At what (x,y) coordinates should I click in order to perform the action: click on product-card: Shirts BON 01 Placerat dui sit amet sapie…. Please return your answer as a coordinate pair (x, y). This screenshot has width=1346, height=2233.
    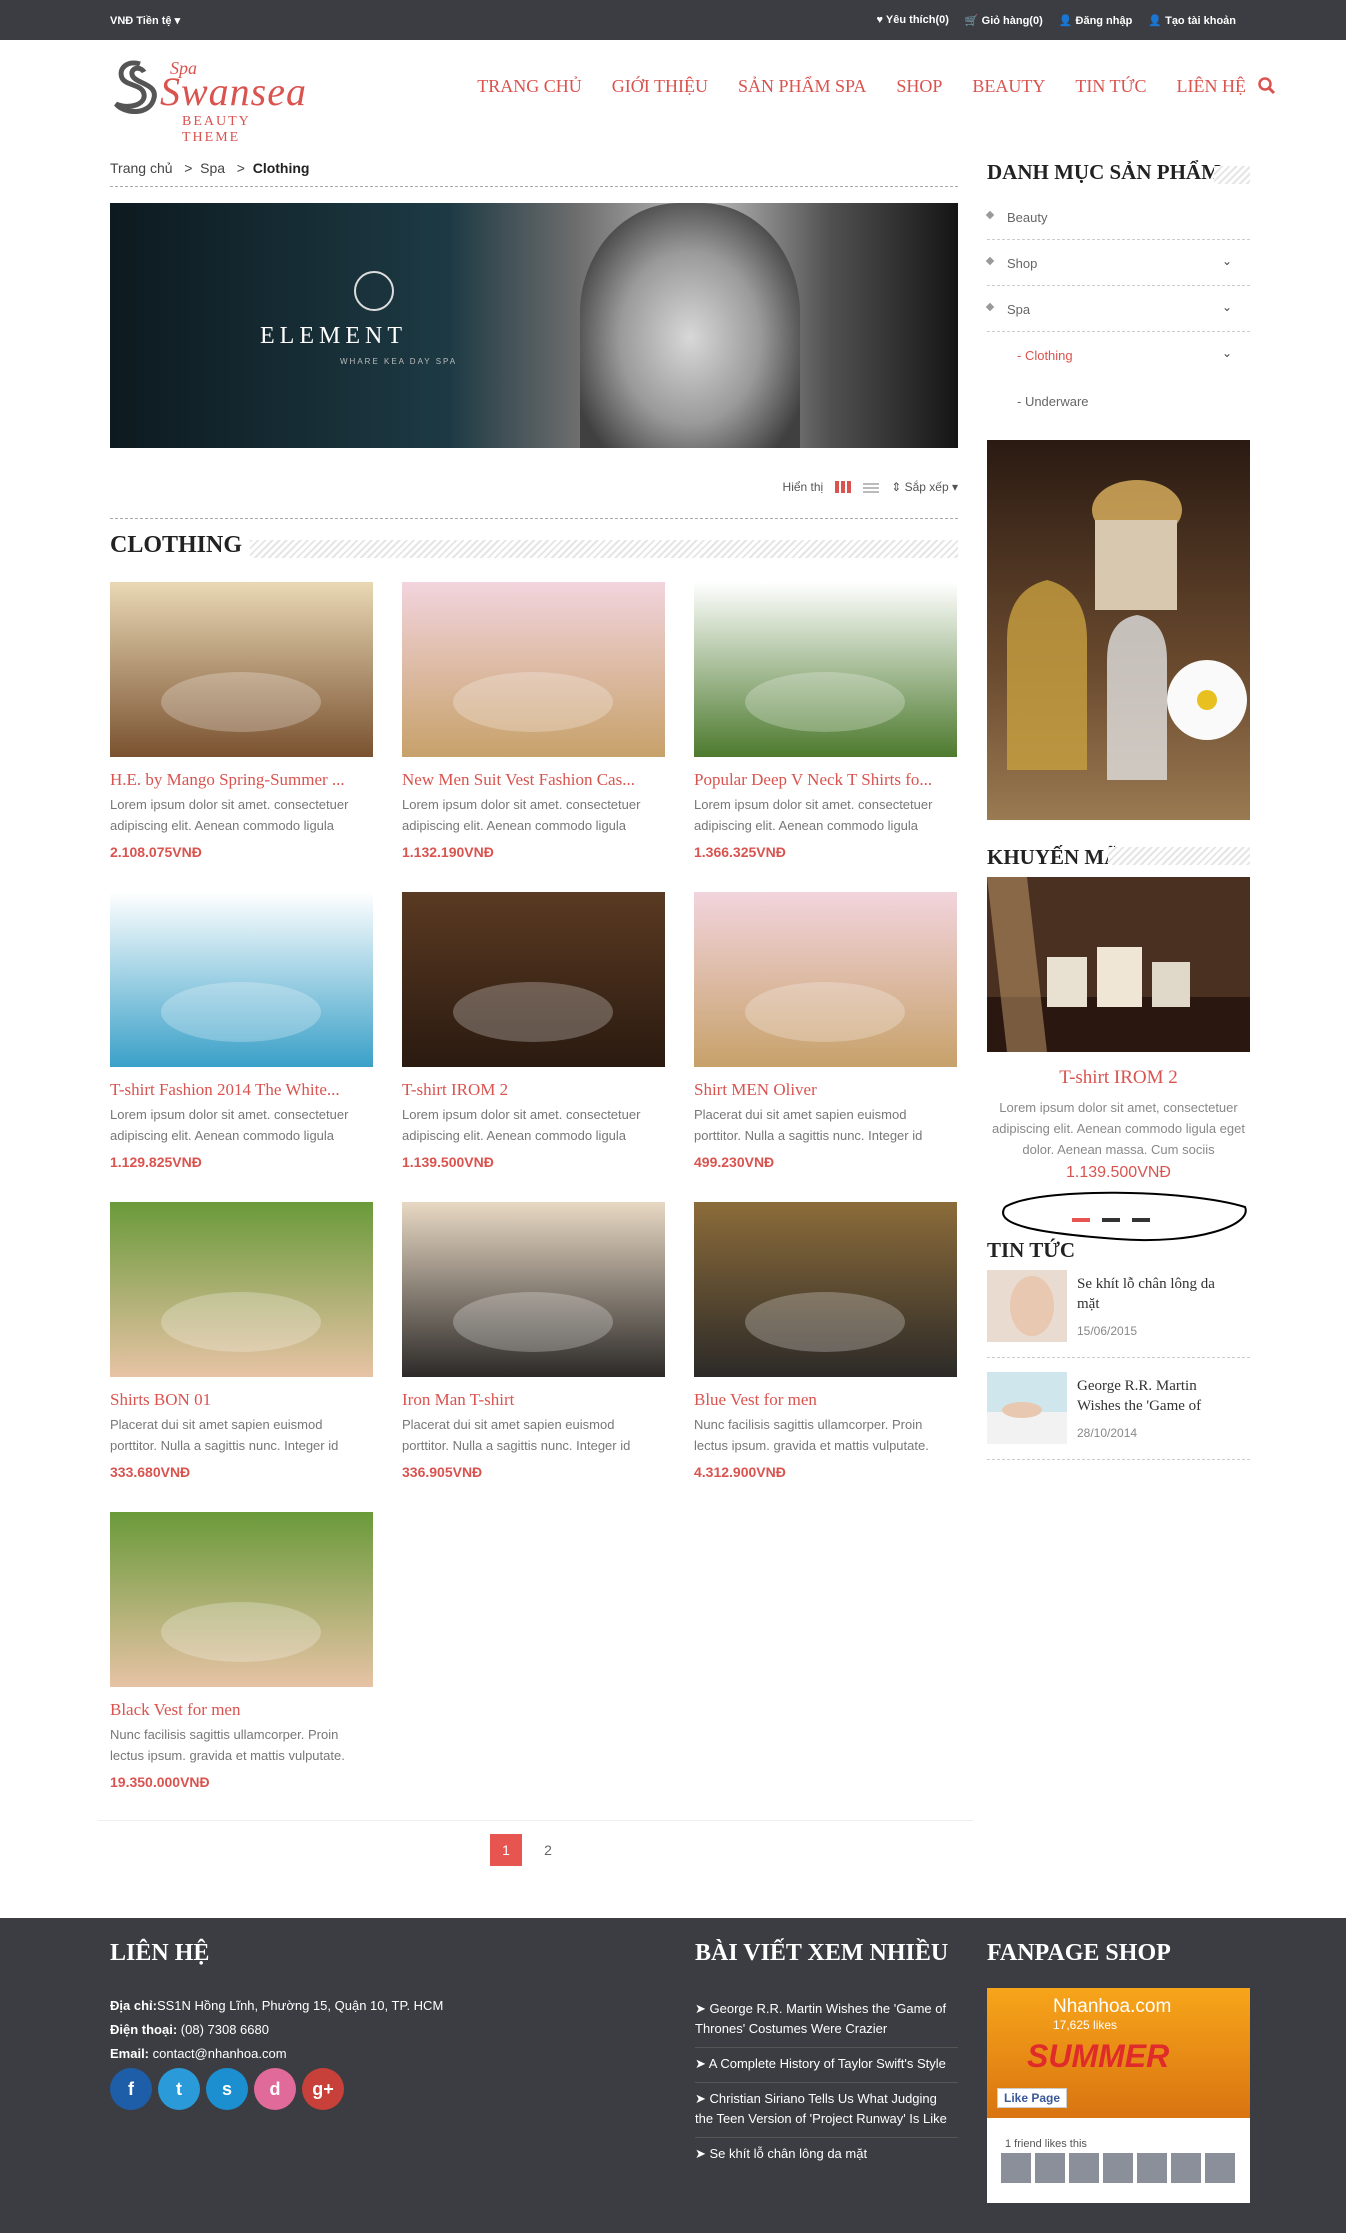
    Looking at the image, I should click on (241, 1342).